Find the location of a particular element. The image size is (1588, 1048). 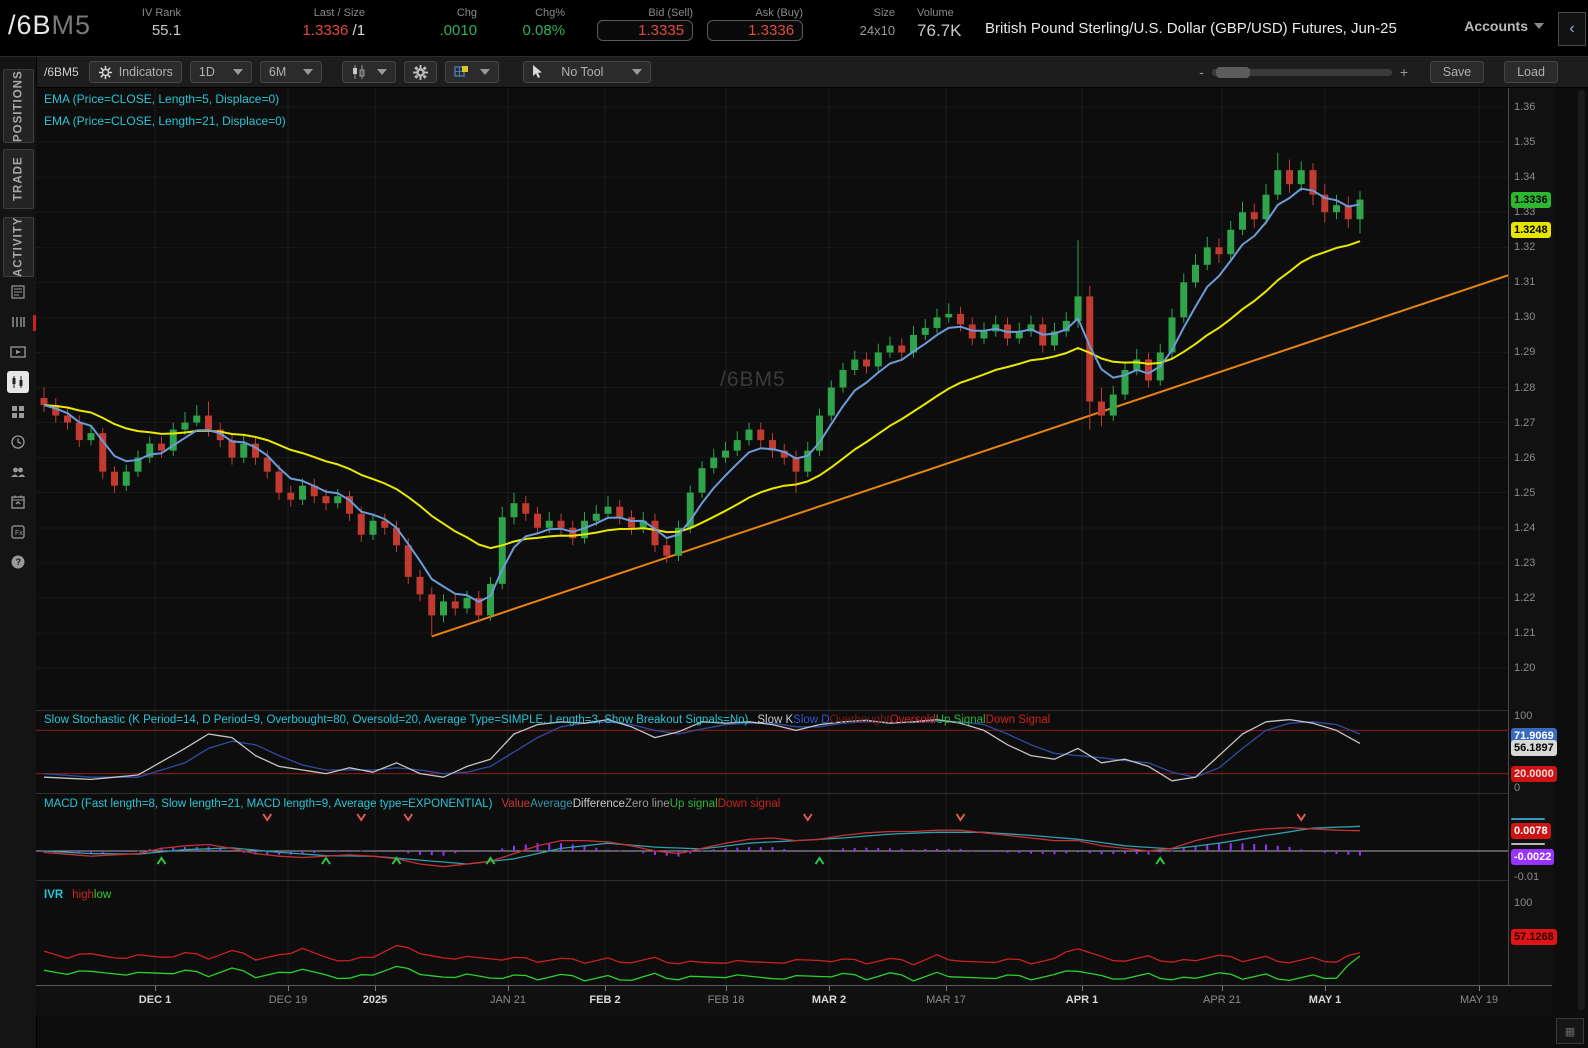

apps-grid-icon is located at coordinates (18, 412).